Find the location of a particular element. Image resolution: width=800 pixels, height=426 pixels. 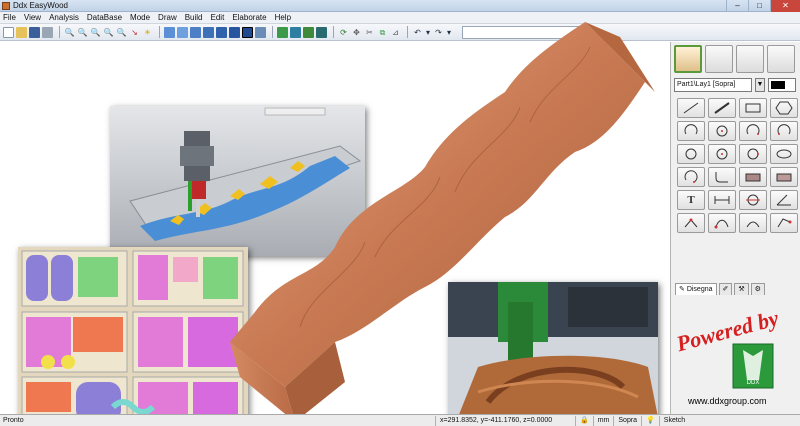

view-side-icon is located at coordinates (208, 32).